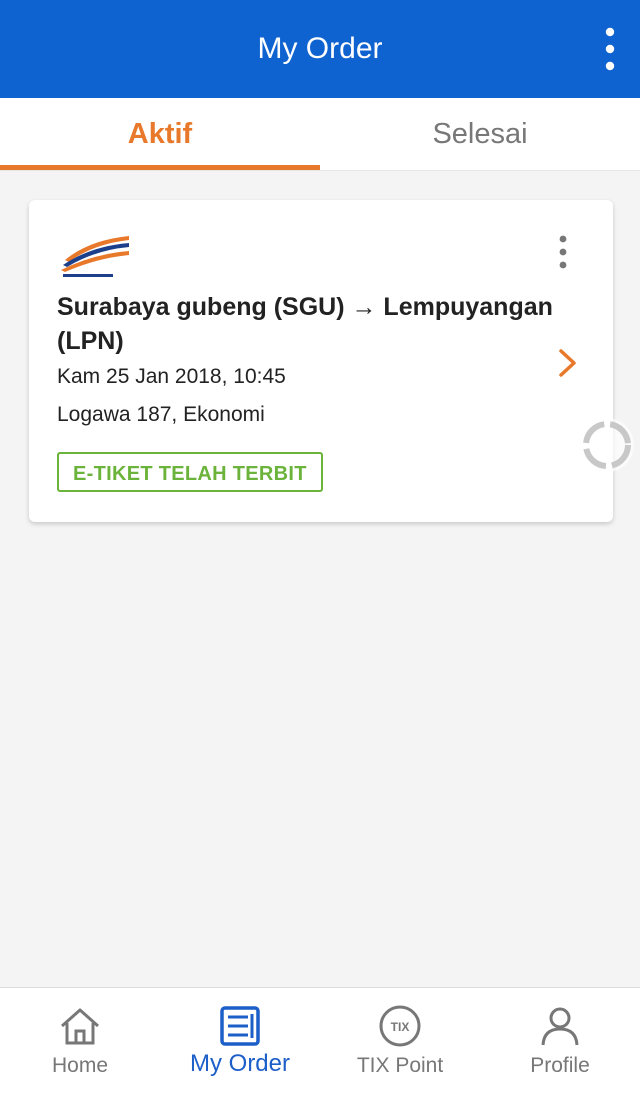  I want to click on train-info: Logawa 187, Ekonomi, so click(161, 414).